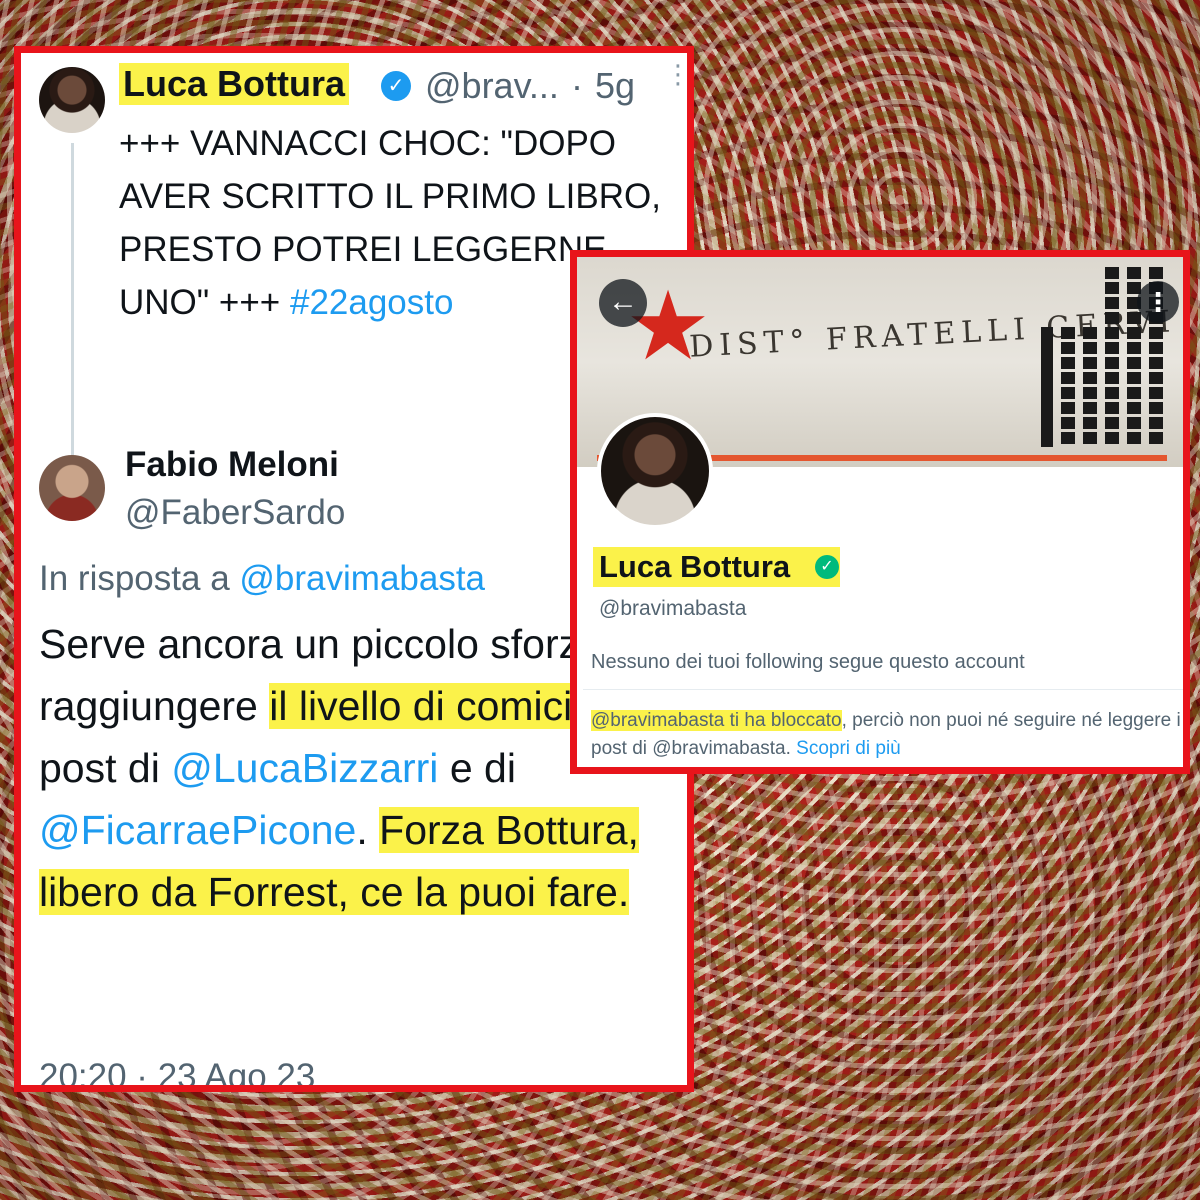  Describe the element at coordinates (235, 513) in the screenshot. I see `reply-author-handle: @FaberSardo` at that location.